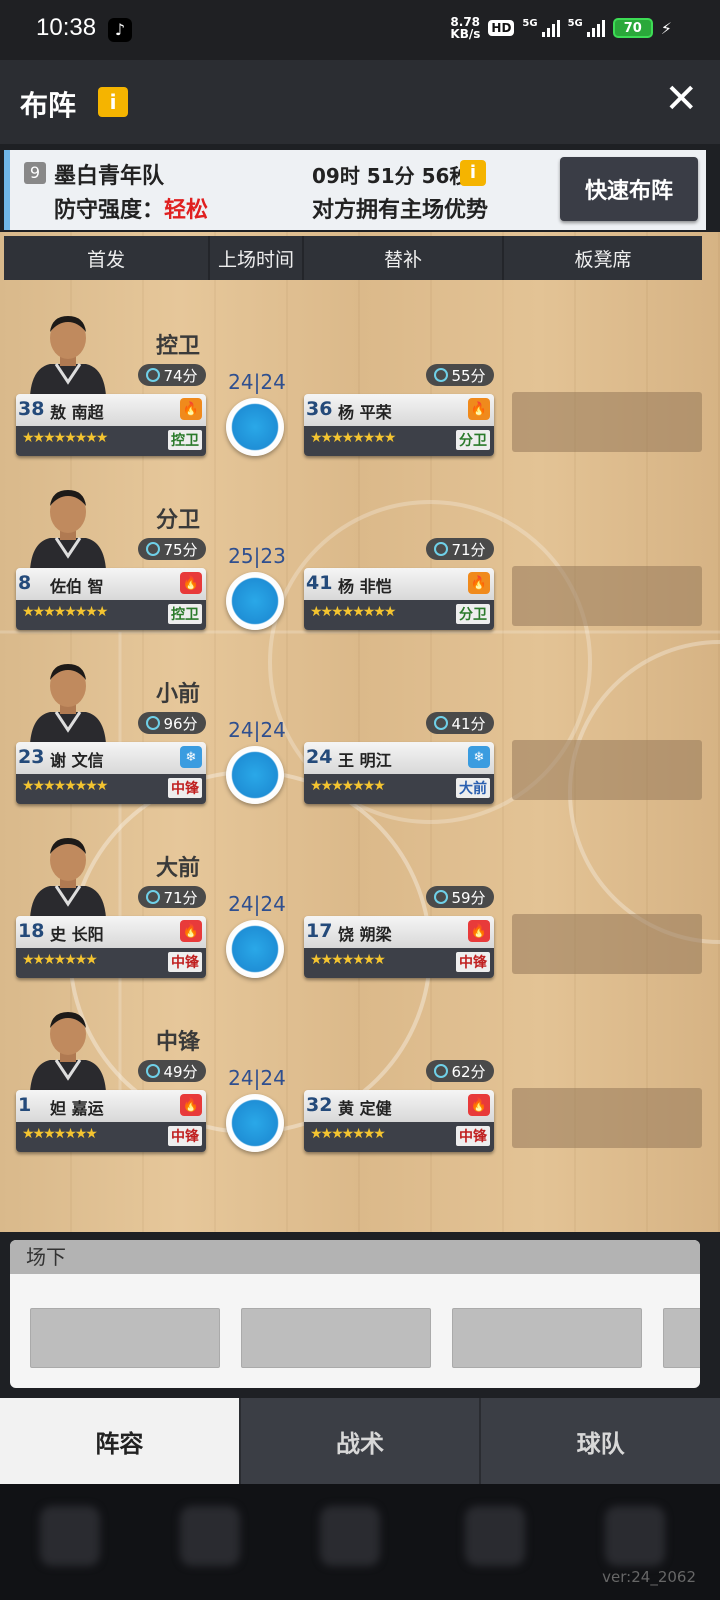  What do you see at coordinates (109, 176) in the screenshot?
I see `opponent-name: 墨白青年队` at bounding box center [109, 176].